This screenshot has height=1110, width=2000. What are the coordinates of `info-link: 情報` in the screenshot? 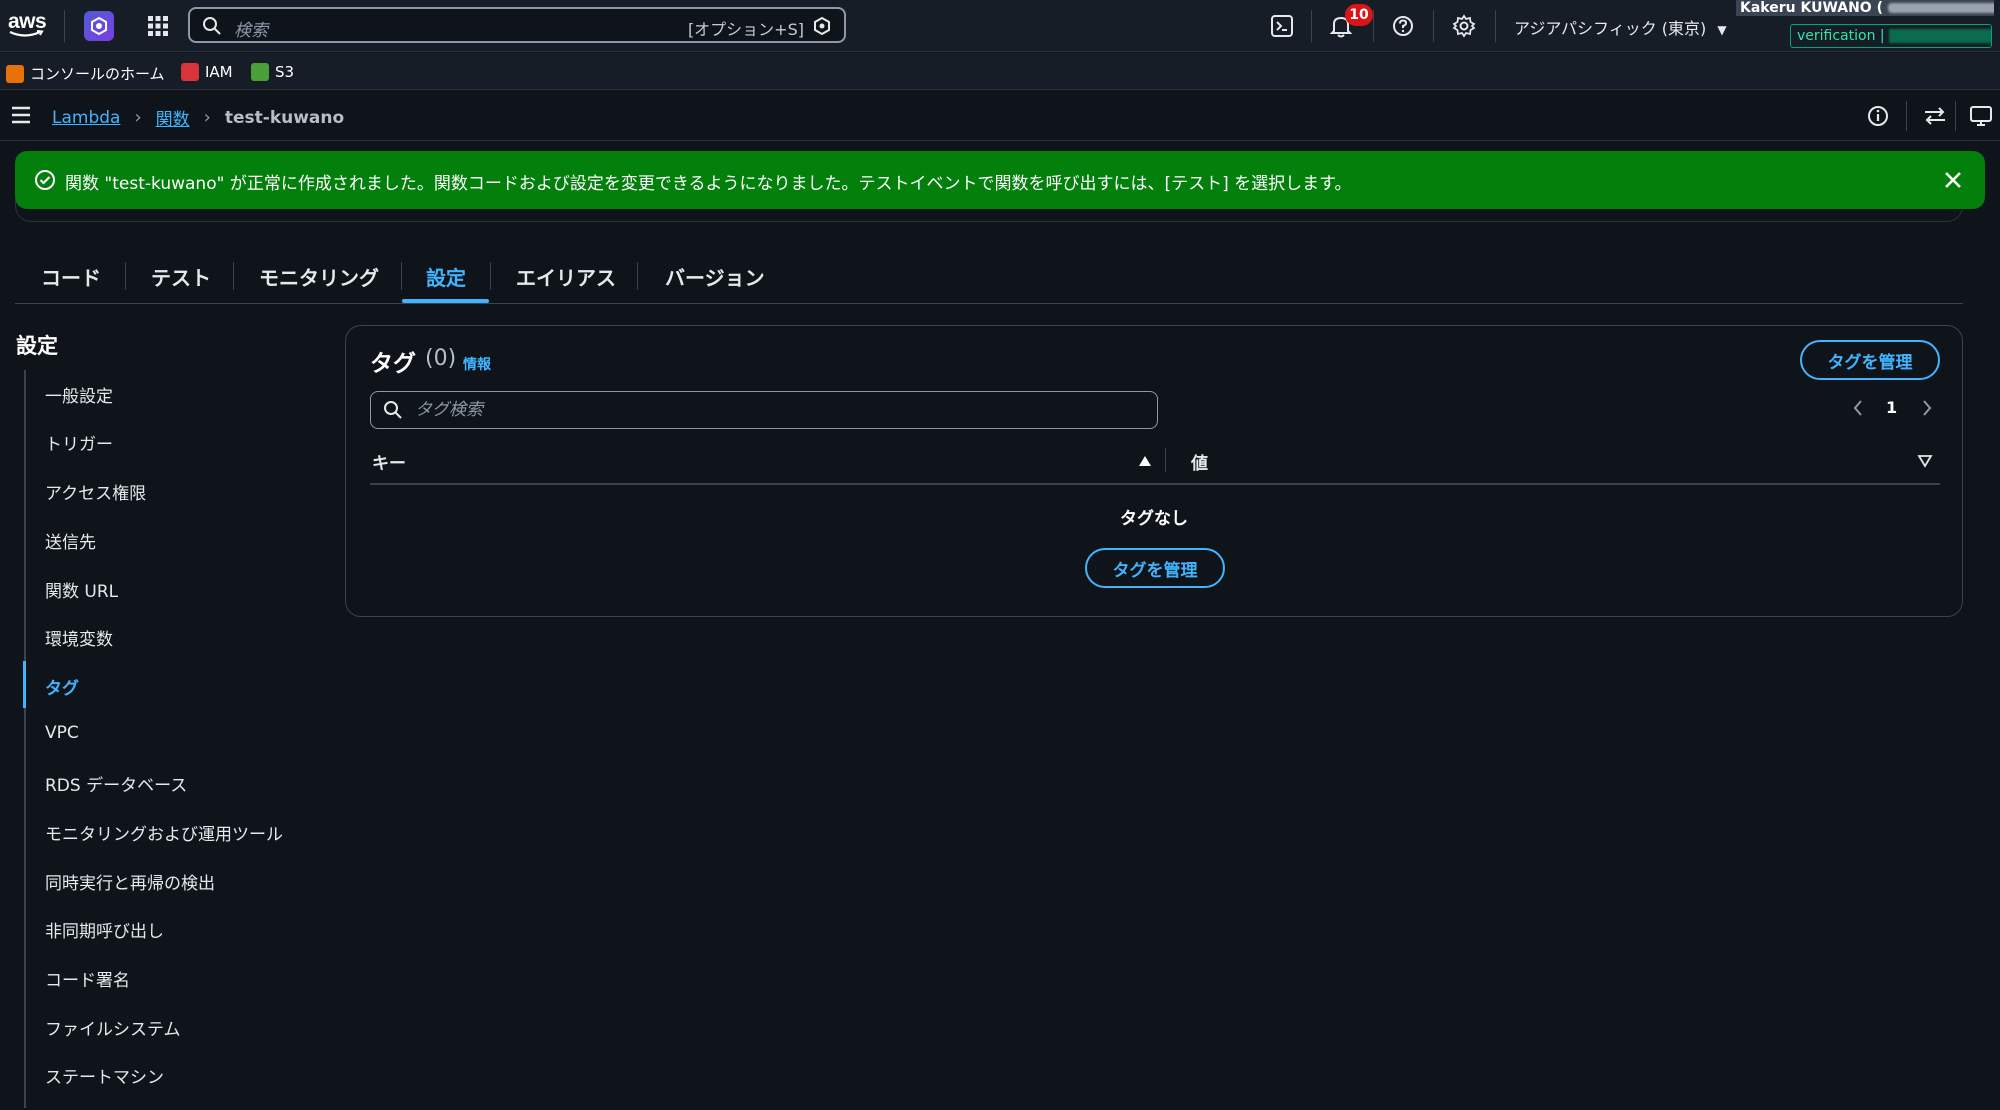 It's located at (477, 364).